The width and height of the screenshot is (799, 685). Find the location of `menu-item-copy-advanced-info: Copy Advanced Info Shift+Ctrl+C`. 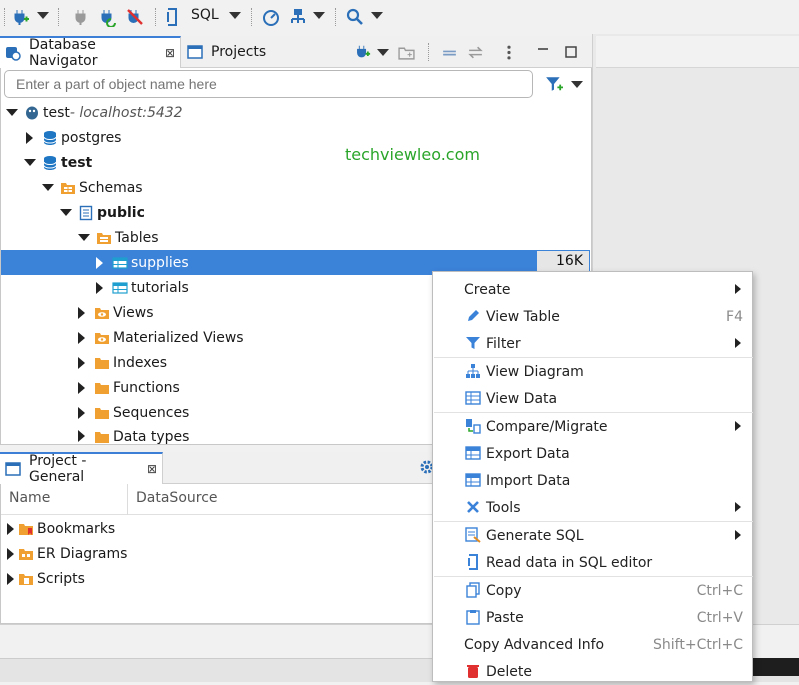

menu-item-copy-advanced-info: Copy Advanced Info Shift+Ctrl+C is located at coordinates (592, 644).